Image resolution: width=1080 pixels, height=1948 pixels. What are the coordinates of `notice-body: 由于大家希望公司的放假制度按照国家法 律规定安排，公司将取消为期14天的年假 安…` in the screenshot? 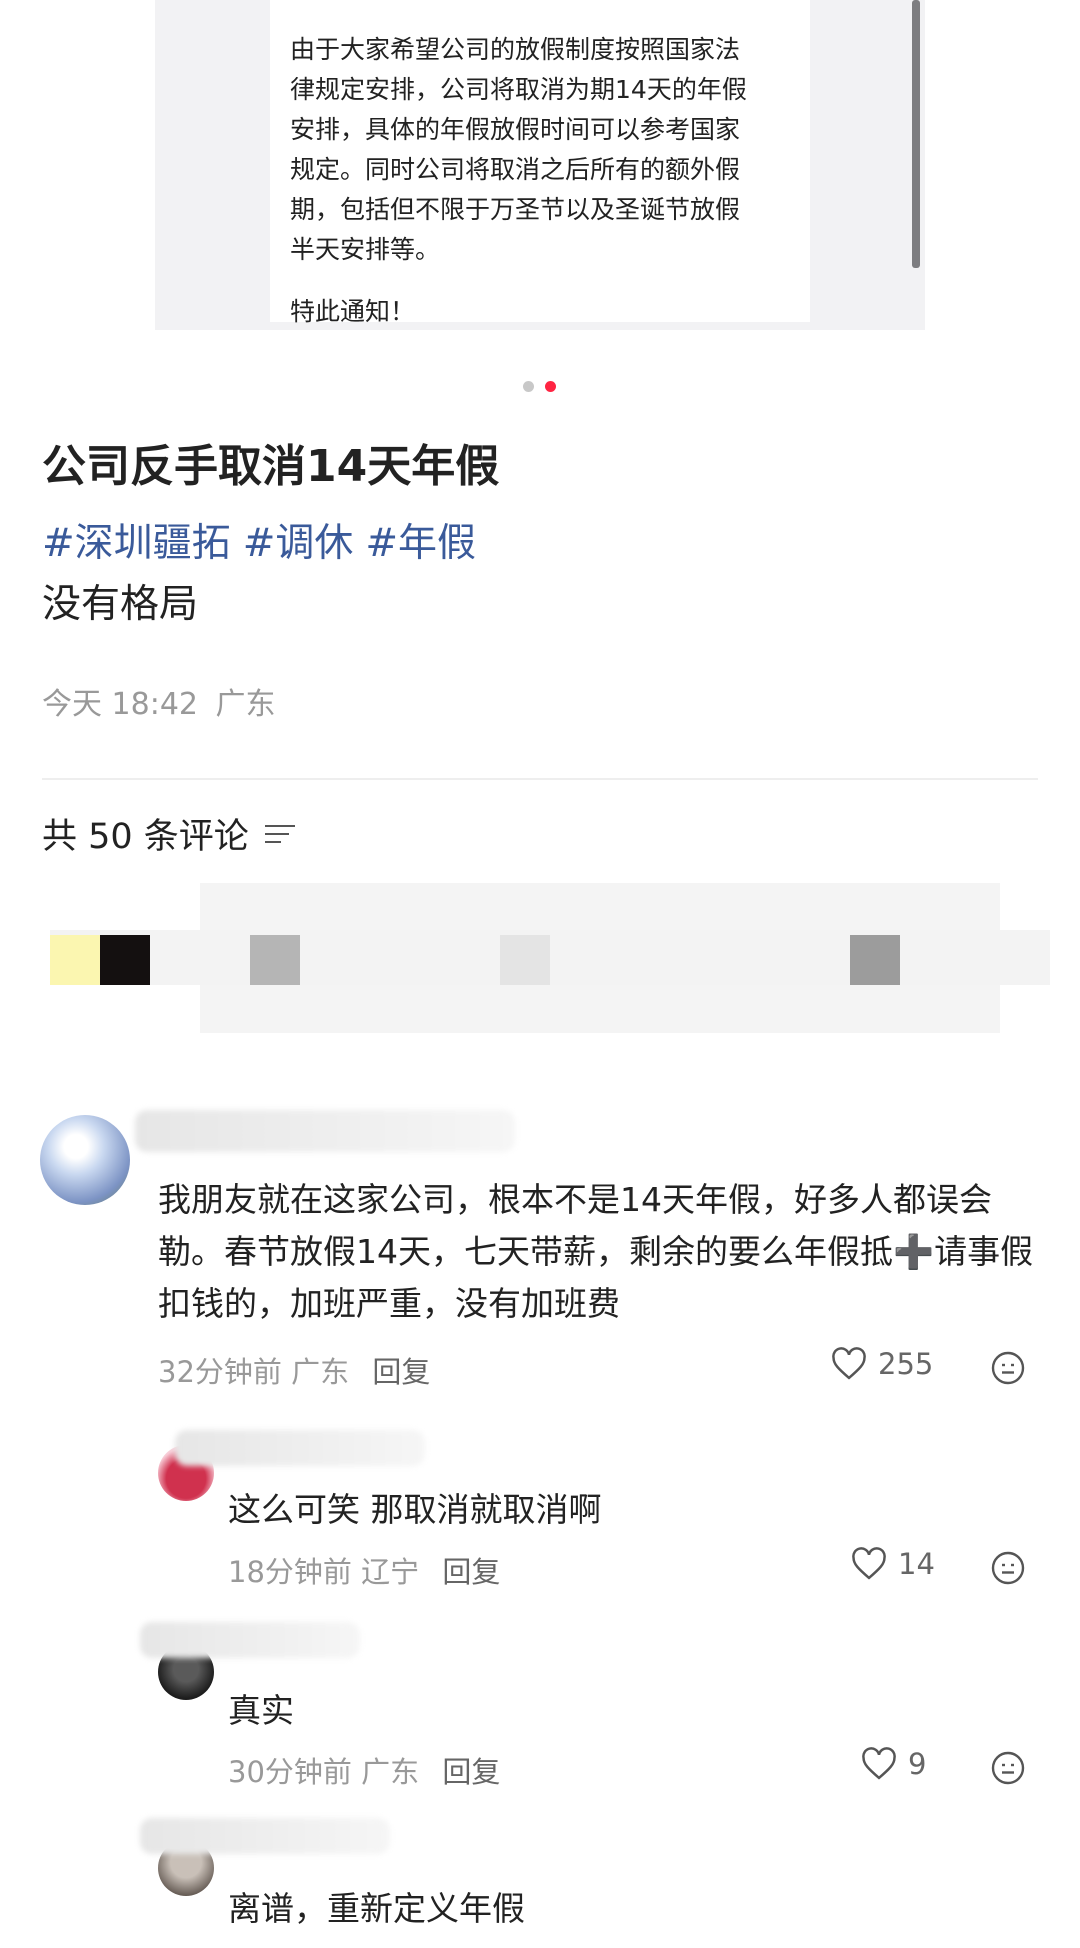 It's located at (518, 149).